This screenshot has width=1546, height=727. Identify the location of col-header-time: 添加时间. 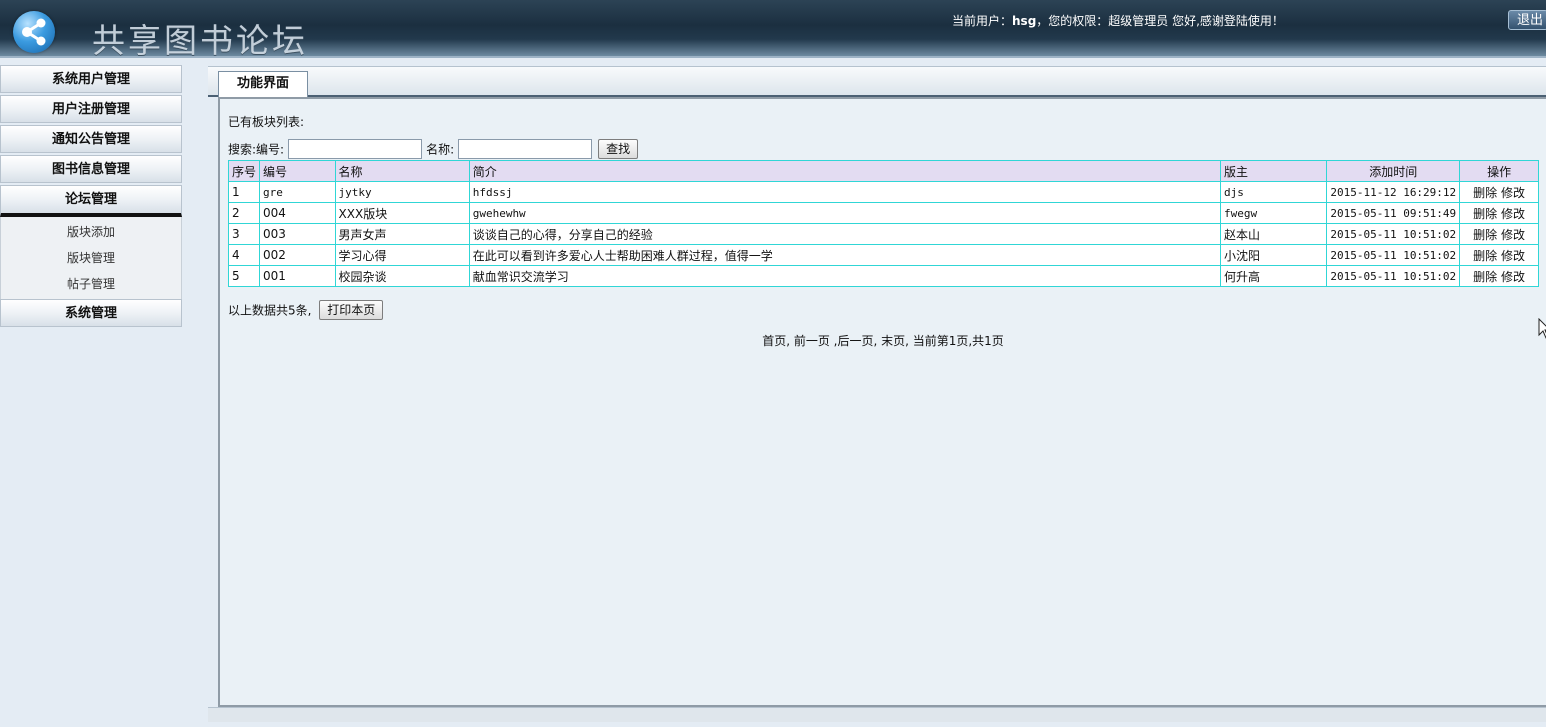
(1393, 171).